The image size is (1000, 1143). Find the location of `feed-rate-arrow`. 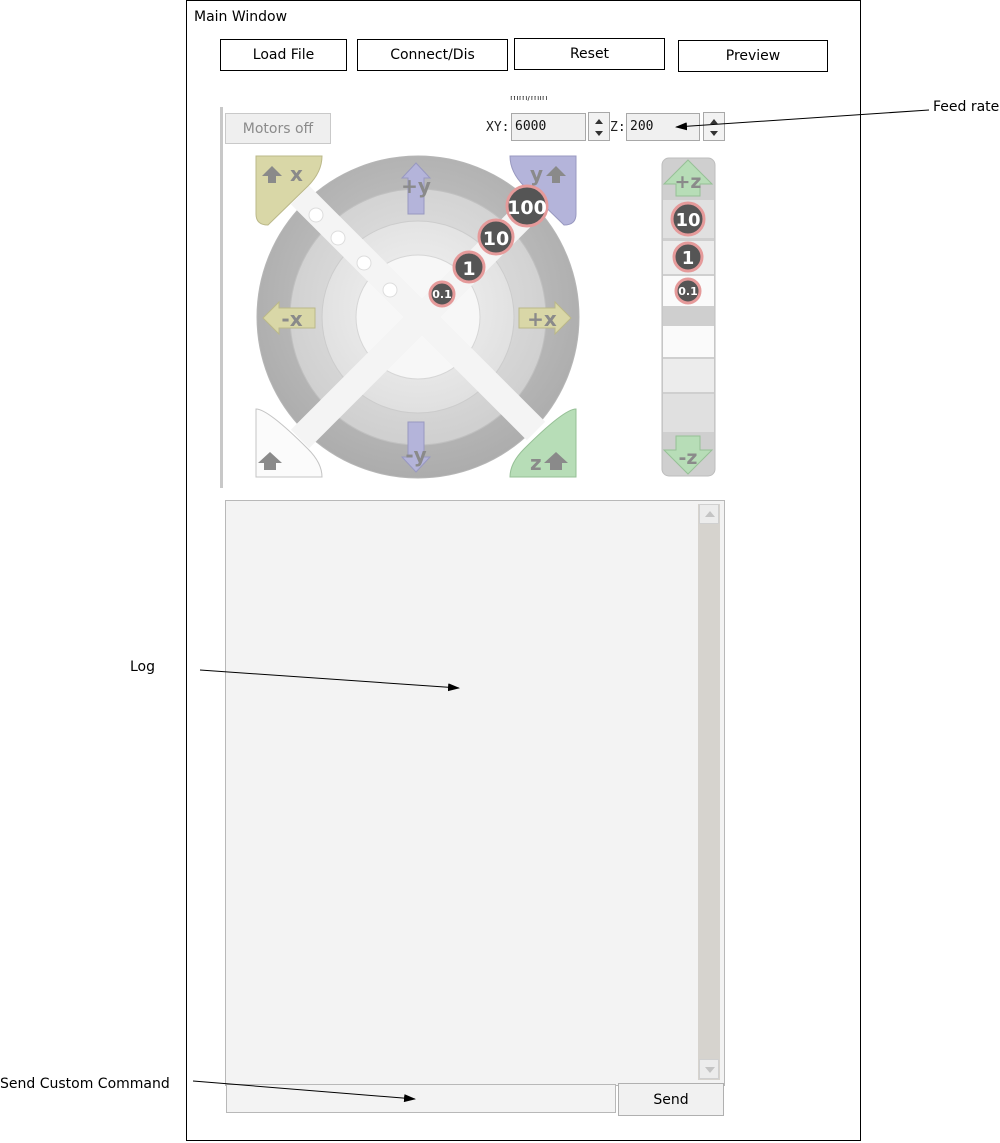

feed-rate-arrow is located at coordinates (802, 120).